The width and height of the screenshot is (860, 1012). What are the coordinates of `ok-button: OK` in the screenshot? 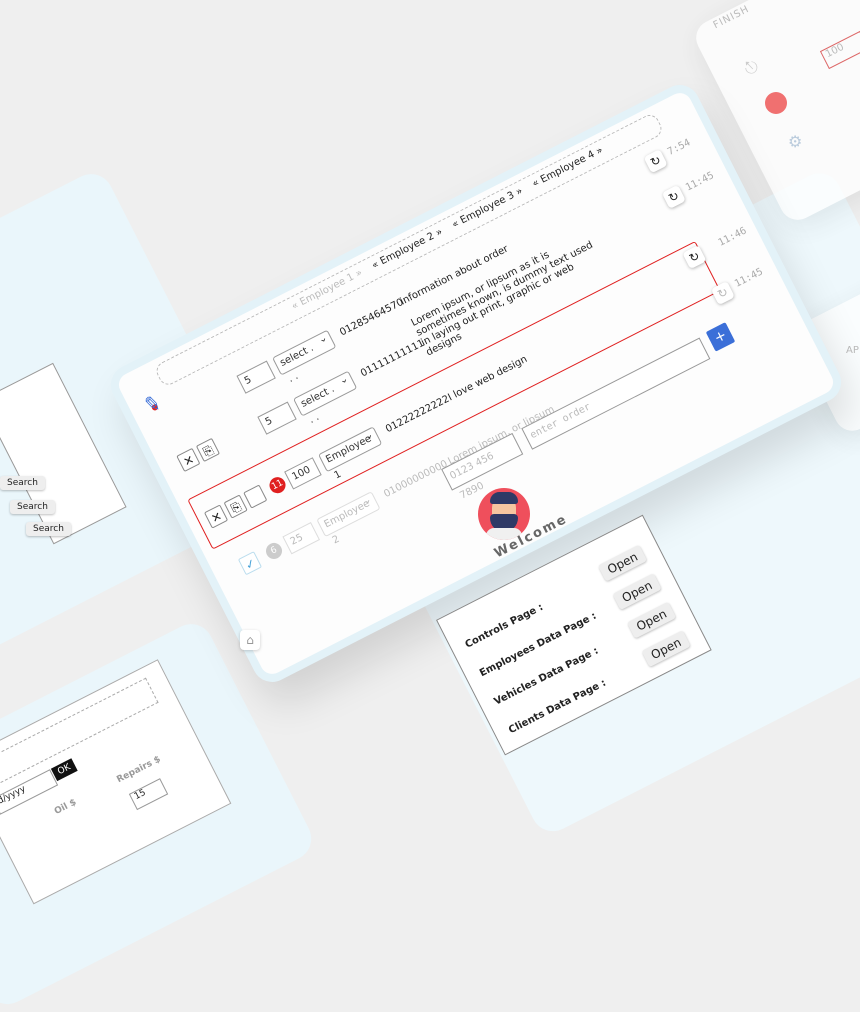 It's located at (64, 770).